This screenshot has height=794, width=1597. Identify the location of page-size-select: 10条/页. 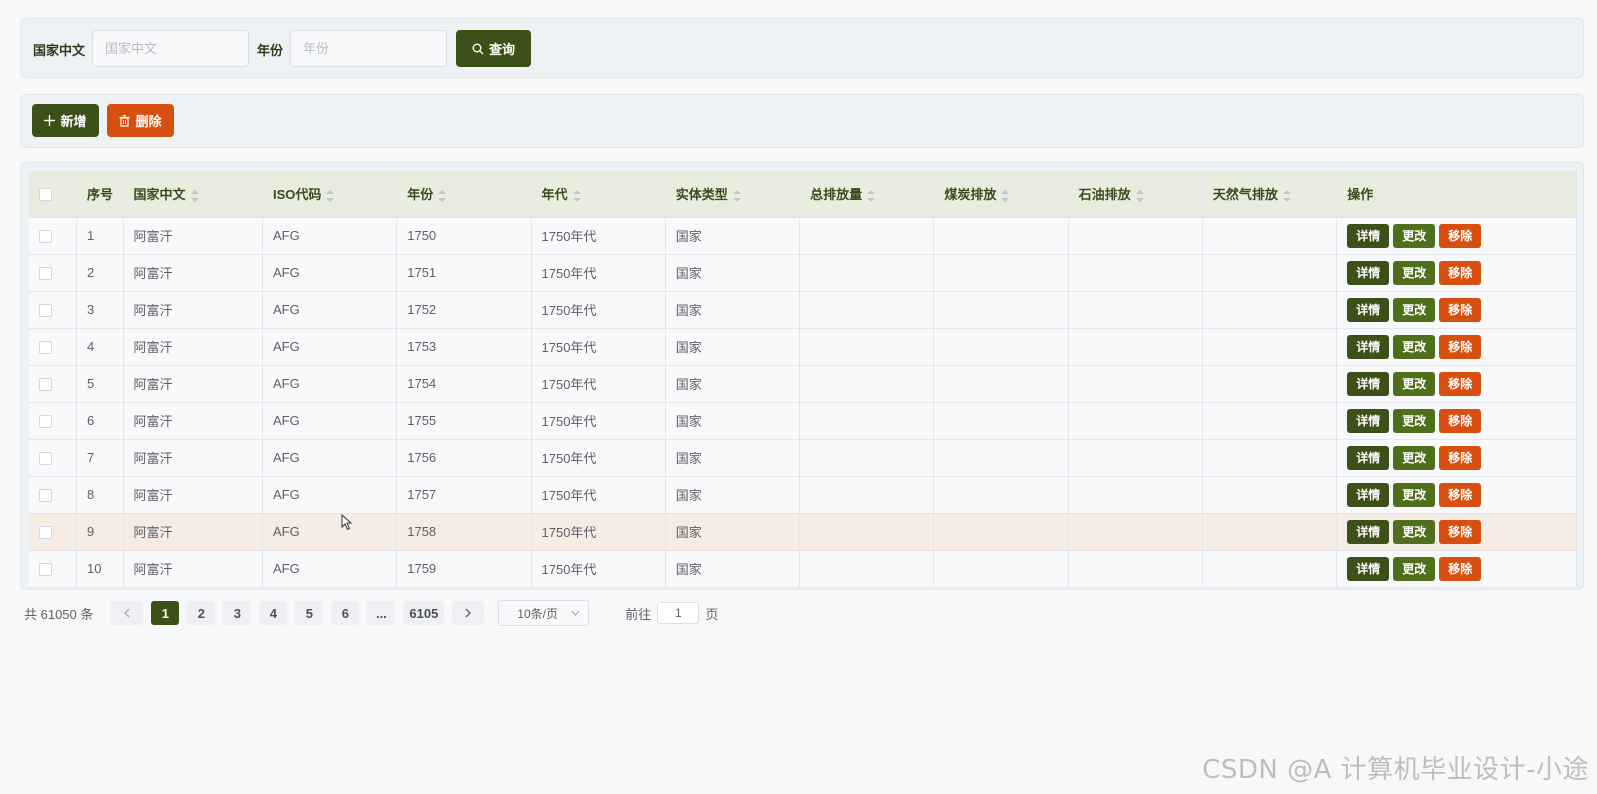
(544, 613).